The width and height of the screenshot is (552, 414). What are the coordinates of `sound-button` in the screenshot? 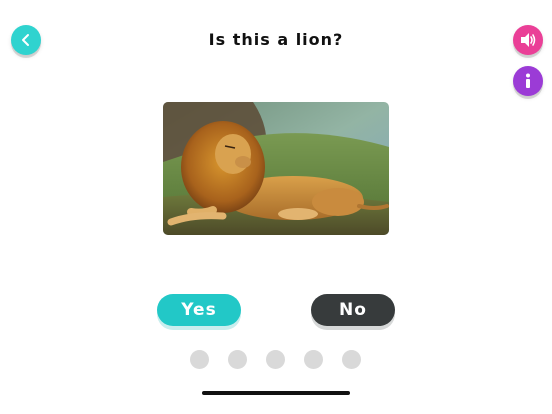 It's located at (528, 40).